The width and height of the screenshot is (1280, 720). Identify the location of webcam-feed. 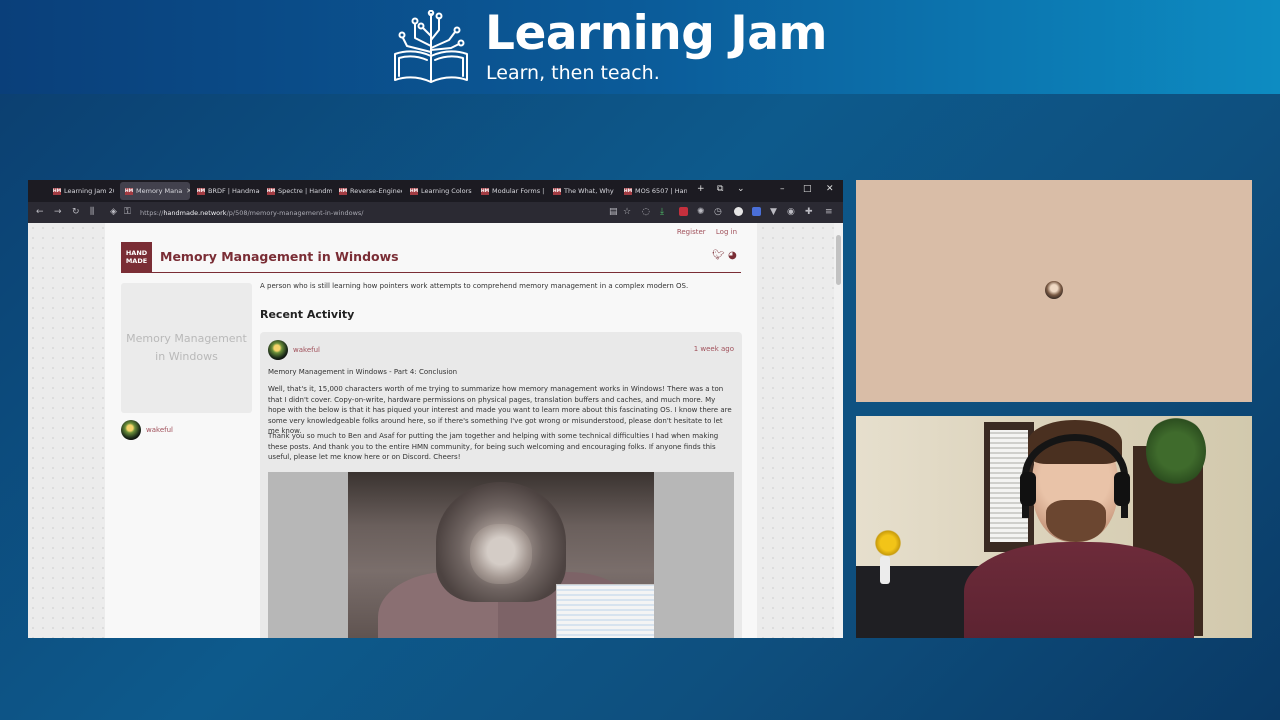
(1054, 527).